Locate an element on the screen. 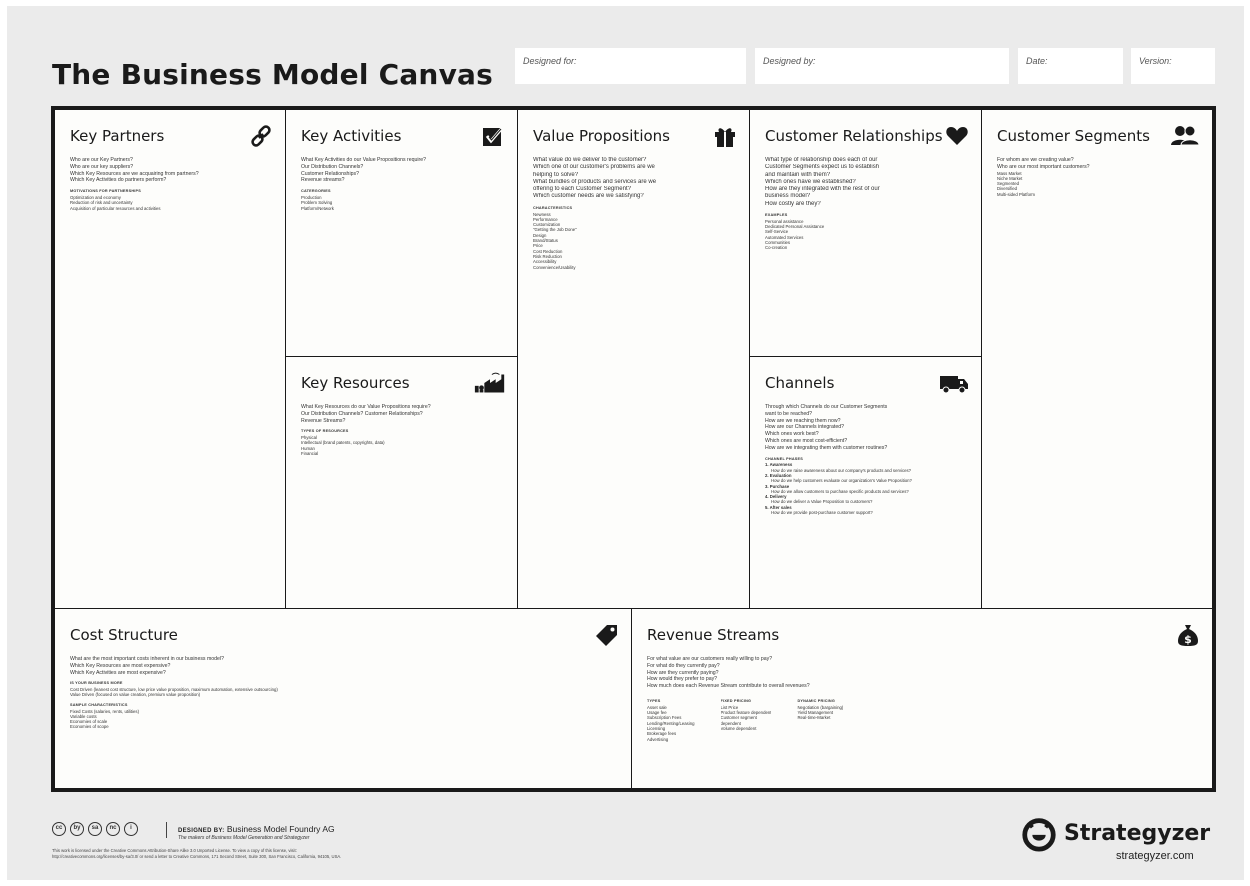 Image resolution: width=1250 pixels, height=886 pixels. factory-icon is located at coordinates (489, 382).